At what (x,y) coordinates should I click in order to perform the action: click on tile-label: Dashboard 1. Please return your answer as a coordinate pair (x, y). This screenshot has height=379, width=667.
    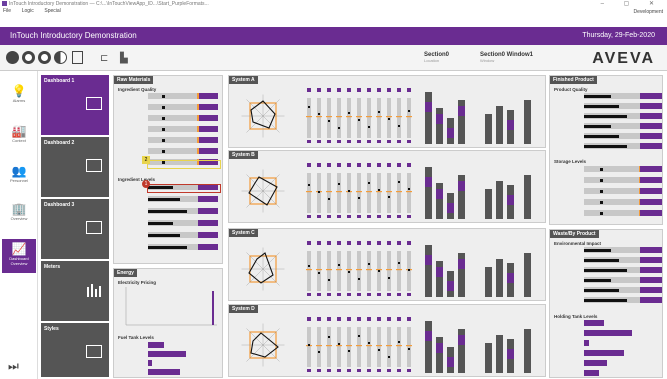
    Looking at the image, I should click on (59, 81).